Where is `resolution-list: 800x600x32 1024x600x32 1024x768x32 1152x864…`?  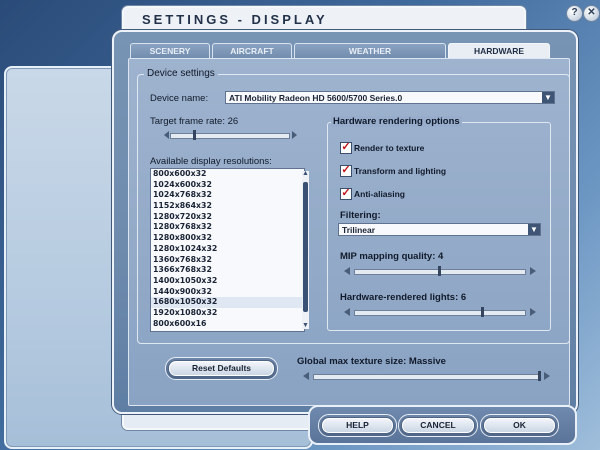
resolution-list: 800x600x32 1024x600x32 1024x768x32 1152x864… is located at coordinates (227, 250).